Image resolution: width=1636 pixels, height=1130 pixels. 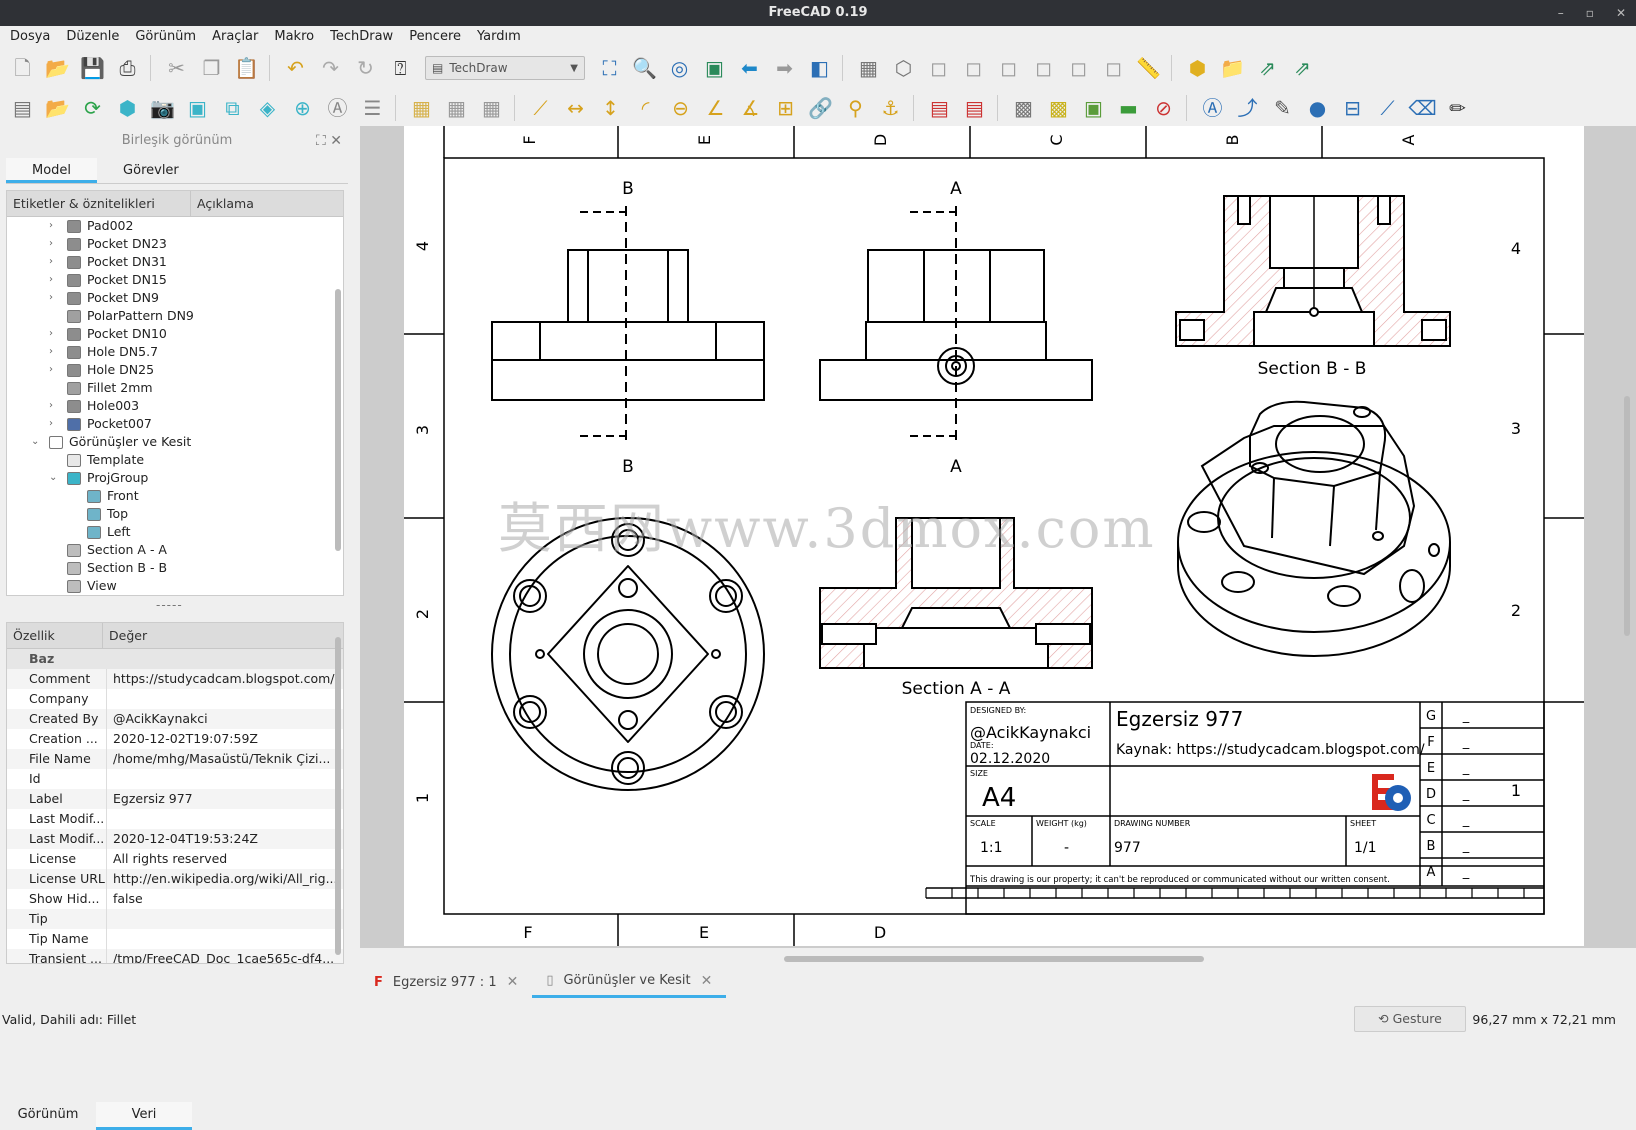 I want to click on forward-icon: ➡, so click(x=784, y=68).